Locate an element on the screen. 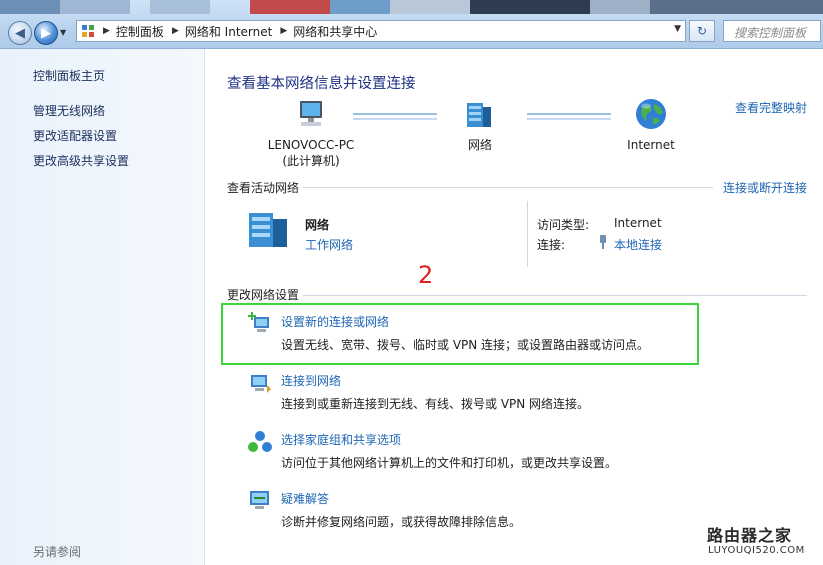 Image resolution: width=823 pixels, height=565 pixels. chevron-down-icon: ▼ is located at coordinates (63, 32).